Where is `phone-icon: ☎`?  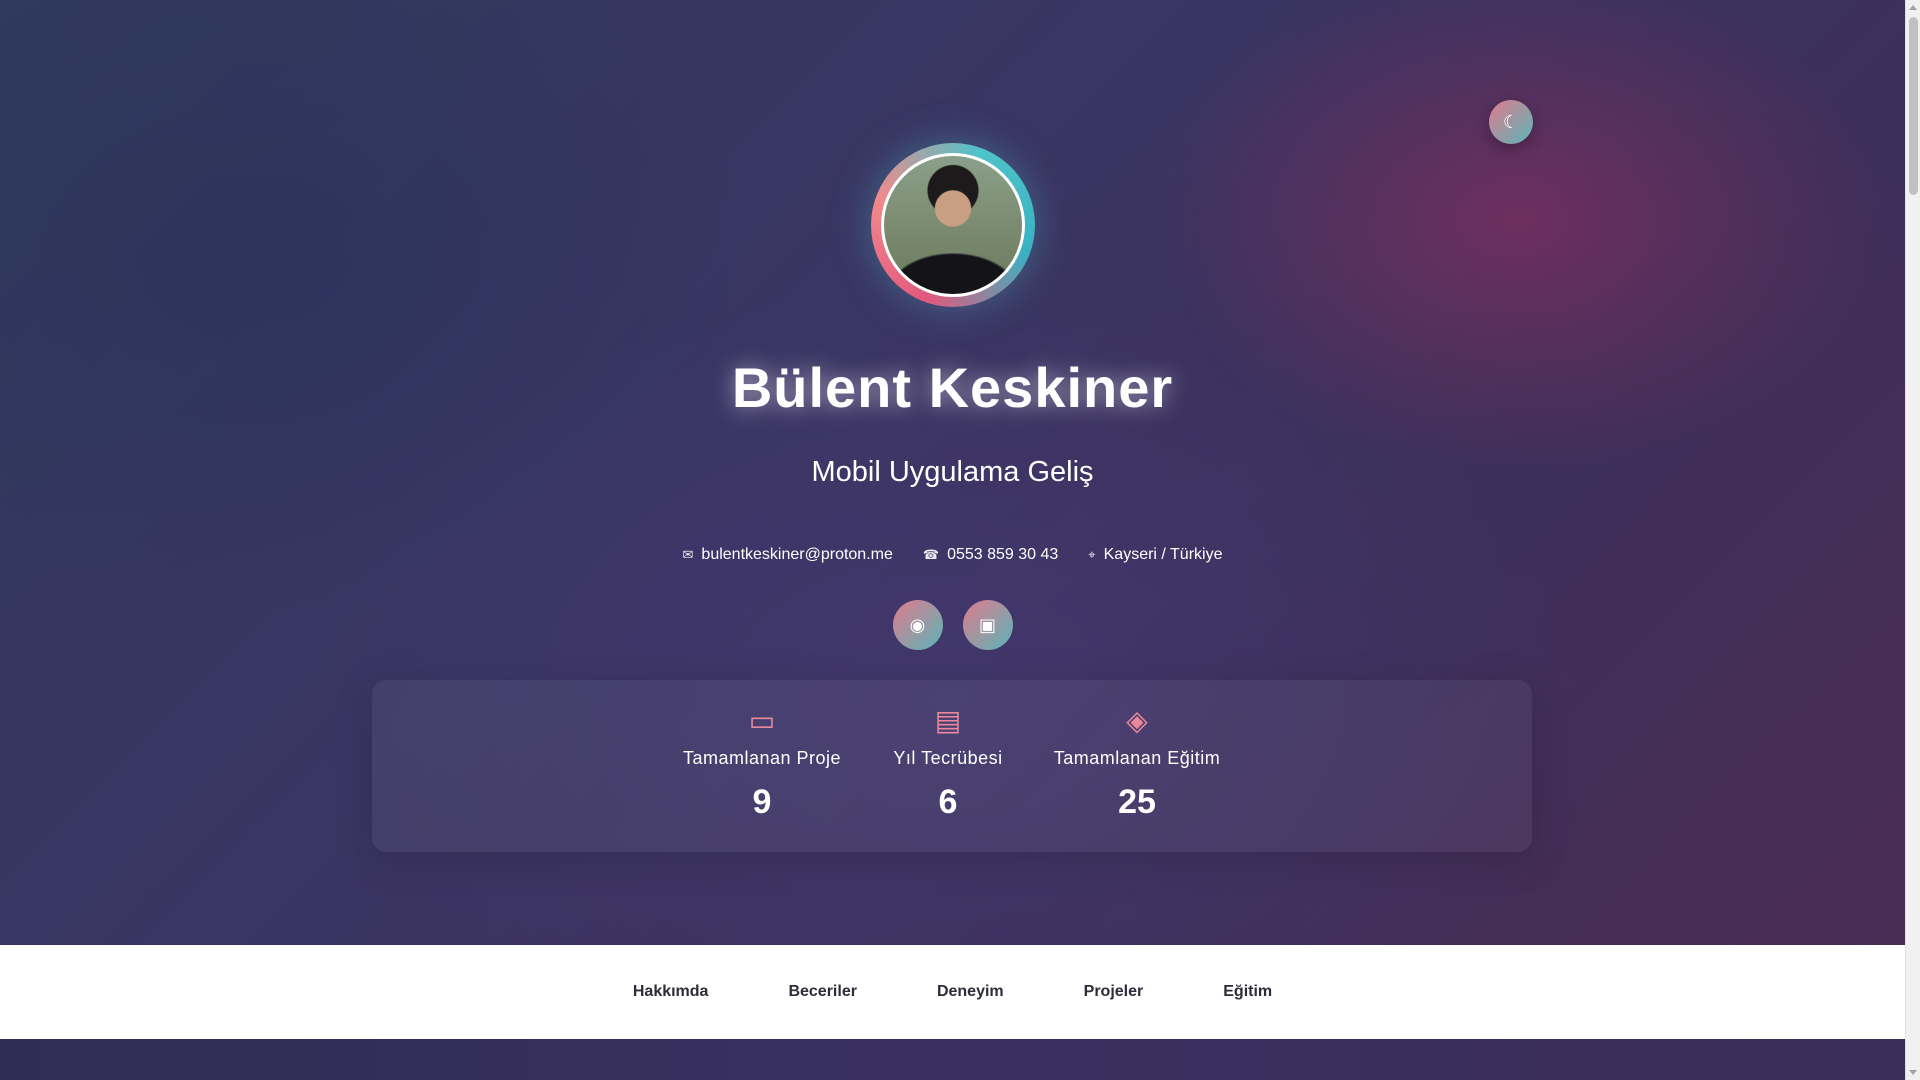 phone-icon: ☎ is located at coordinates (931, 554).